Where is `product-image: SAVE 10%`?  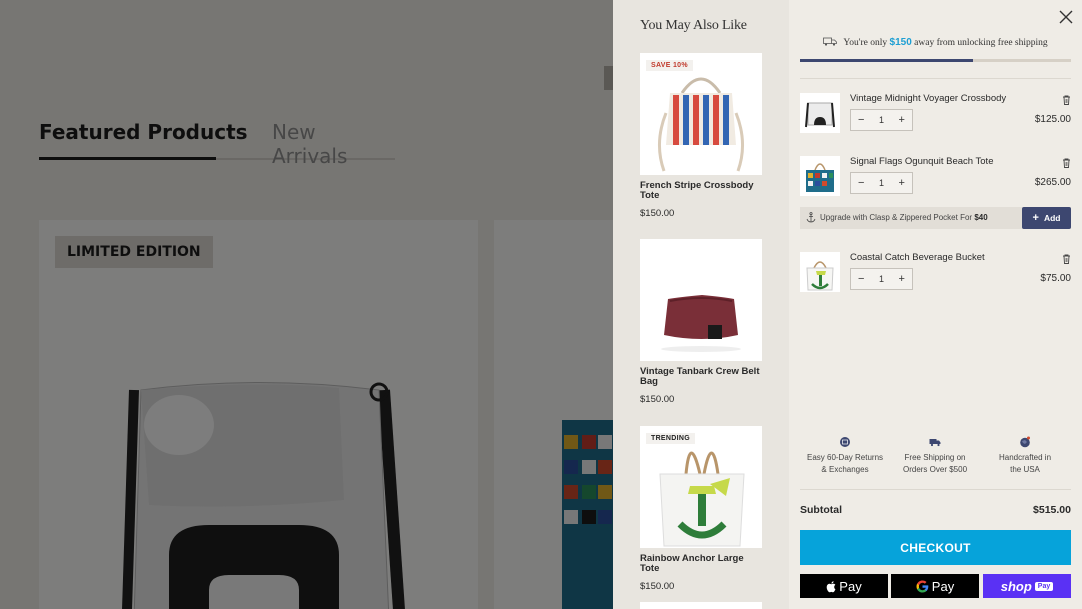
product-image: SAVE 10% is located at coordinates (701, 114).